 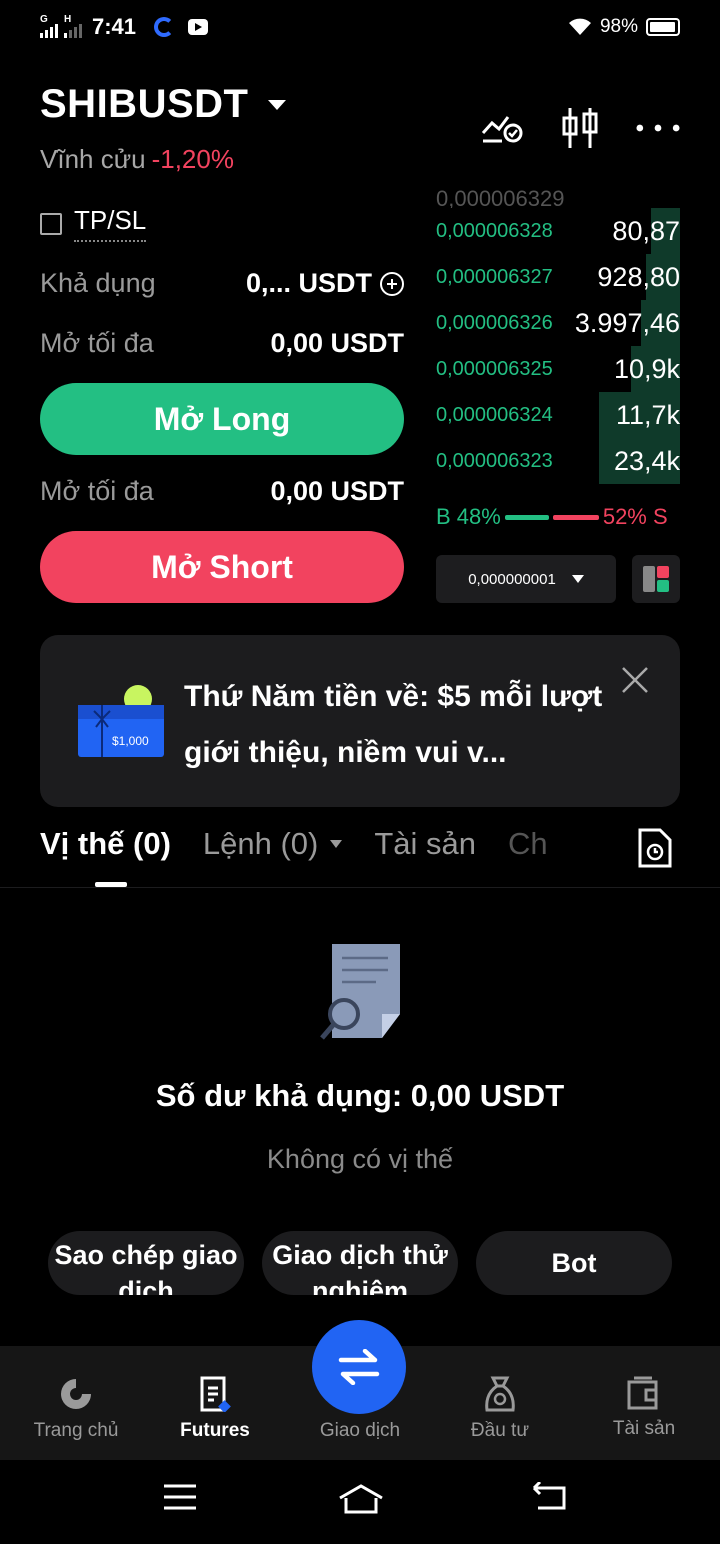 I want to click on home-button-icon, so click(x=361, y=1499).